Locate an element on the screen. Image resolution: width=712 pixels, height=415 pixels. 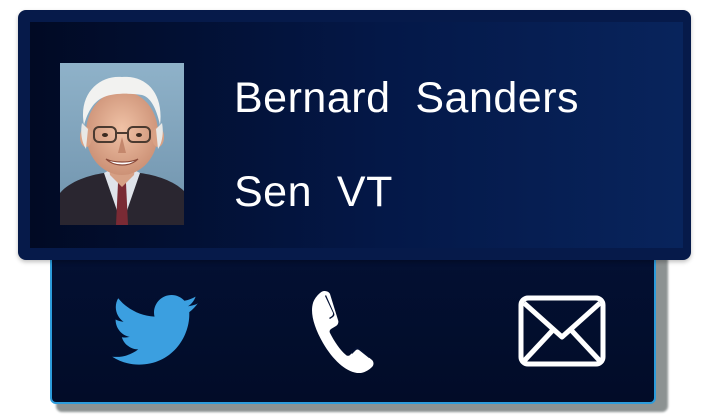
contact-name: Bernard Sanders is located at coordinates (407, 98).